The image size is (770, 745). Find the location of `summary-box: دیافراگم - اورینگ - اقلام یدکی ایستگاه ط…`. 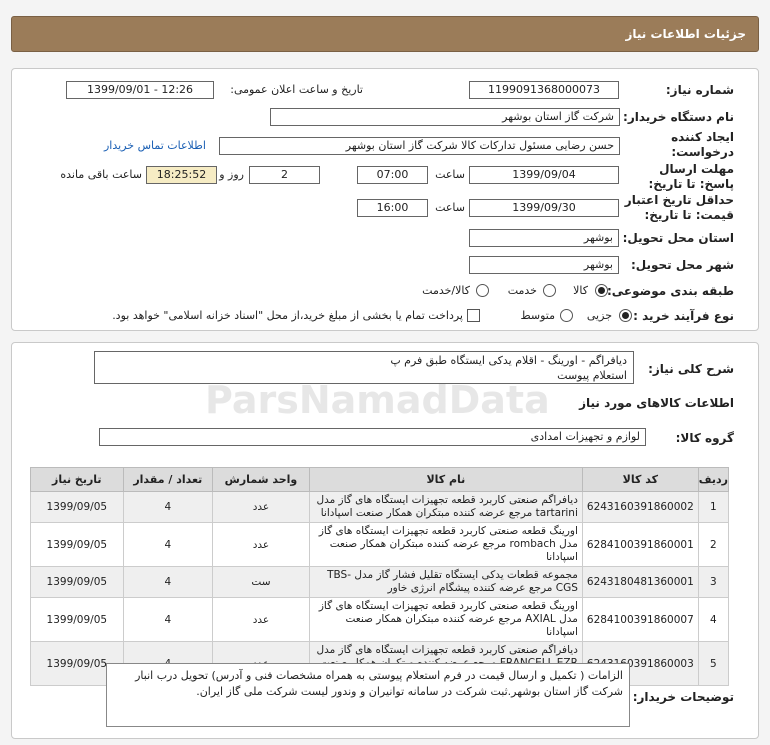

summary-box: دیافراگم - اورینگ - اقلام یدکی ایستگاه ط… is located at coordinates (364, 367).